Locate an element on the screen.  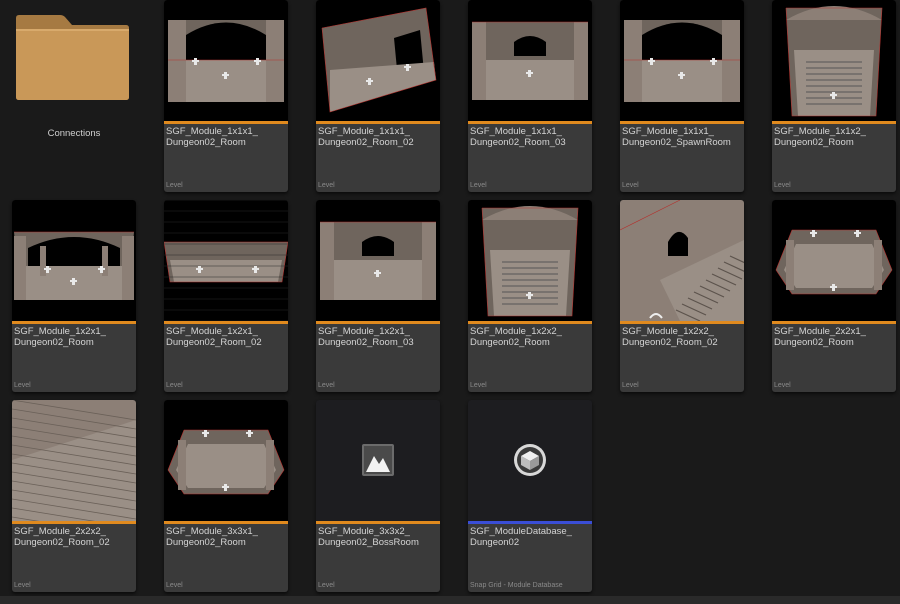
asset-tile: SGF_Module_2x2x1_ Dungeon02_Room Level is located at coordinates (834, 296).